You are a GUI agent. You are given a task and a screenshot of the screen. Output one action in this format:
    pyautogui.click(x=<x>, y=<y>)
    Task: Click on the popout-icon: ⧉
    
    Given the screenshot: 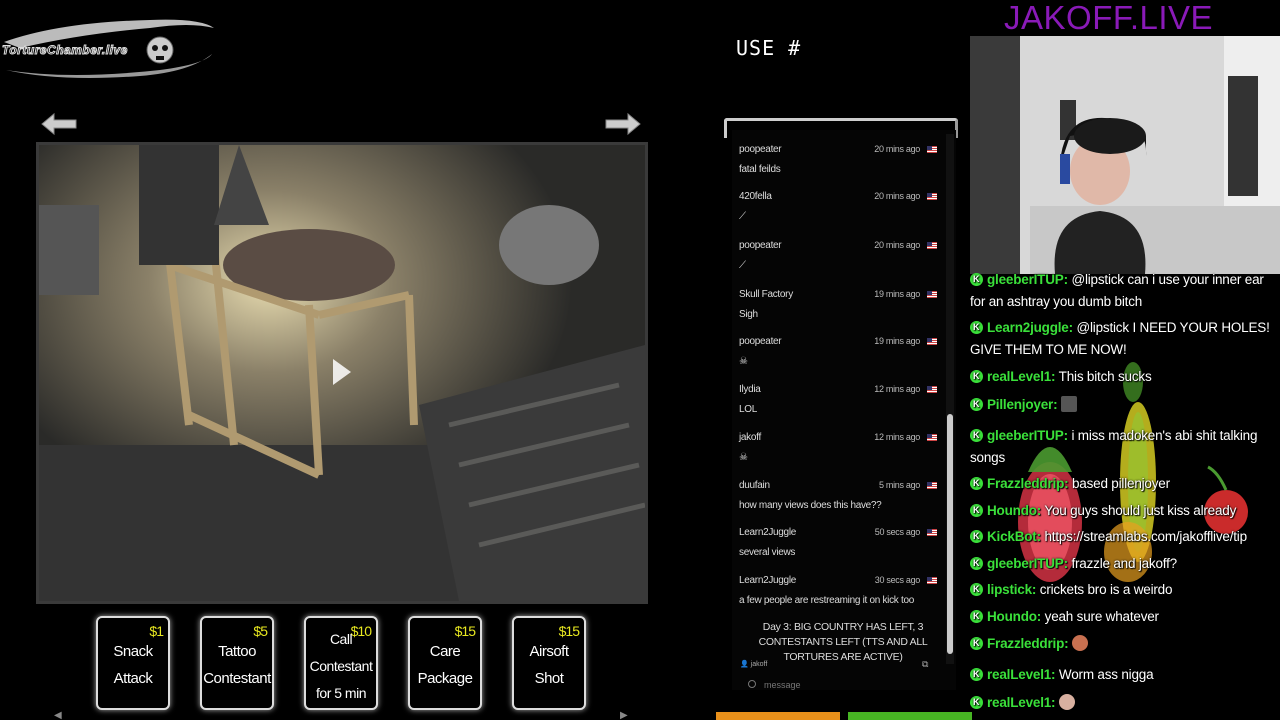 What is the action you would take?
    pyautogui.click(x=925, y=664)
    